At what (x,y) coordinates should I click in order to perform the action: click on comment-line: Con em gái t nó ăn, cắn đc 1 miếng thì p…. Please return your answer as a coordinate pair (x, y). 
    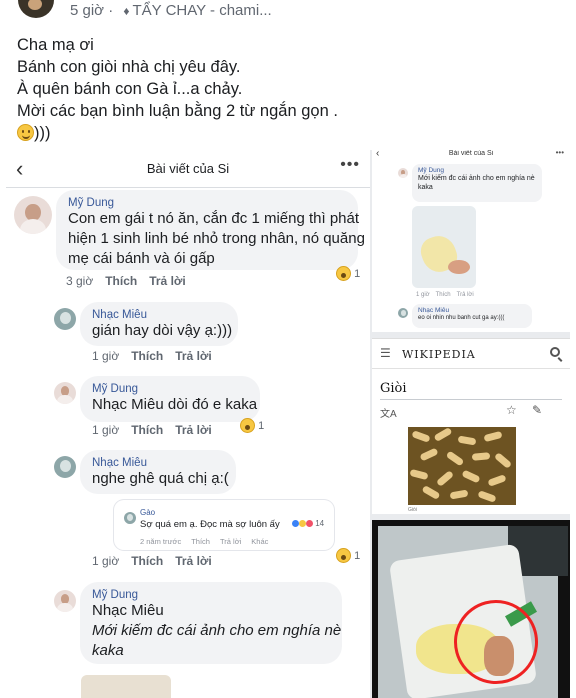
    Looking at the image, I should click on (214, 218).